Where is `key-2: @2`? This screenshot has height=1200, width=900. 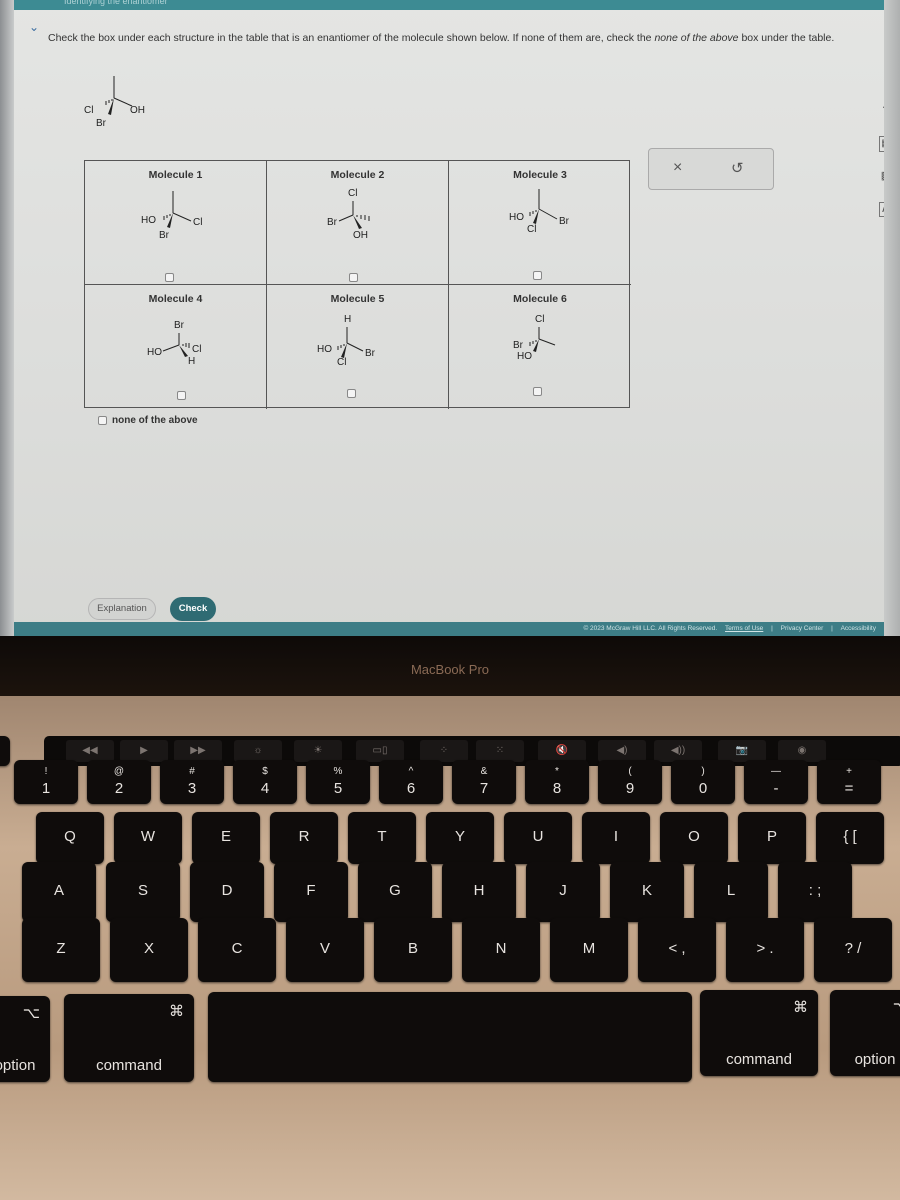 key-2: @2 is located at coordinates (119, 782).